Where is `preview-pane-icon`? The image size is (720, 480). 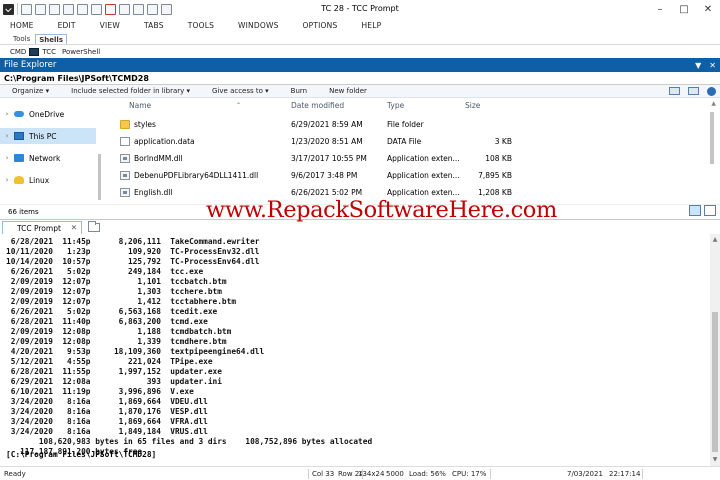
preview-pane-icon is located at coordinates (693, 91).